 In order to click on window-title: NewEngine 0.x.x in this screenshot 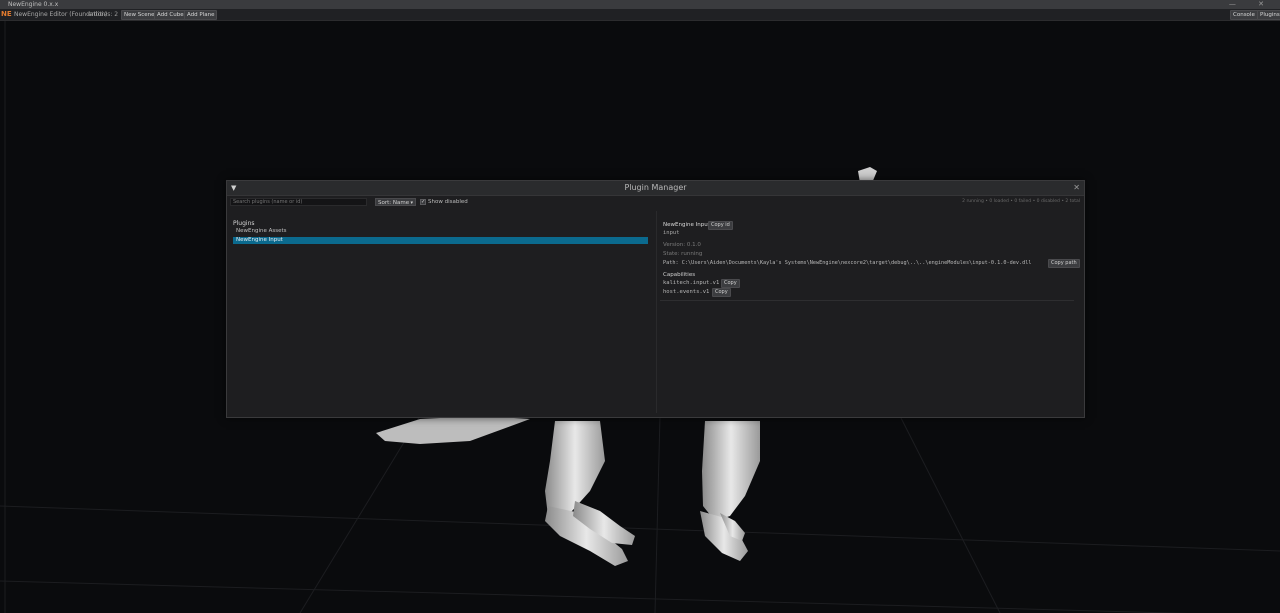, I will do `click(33, 4)`.